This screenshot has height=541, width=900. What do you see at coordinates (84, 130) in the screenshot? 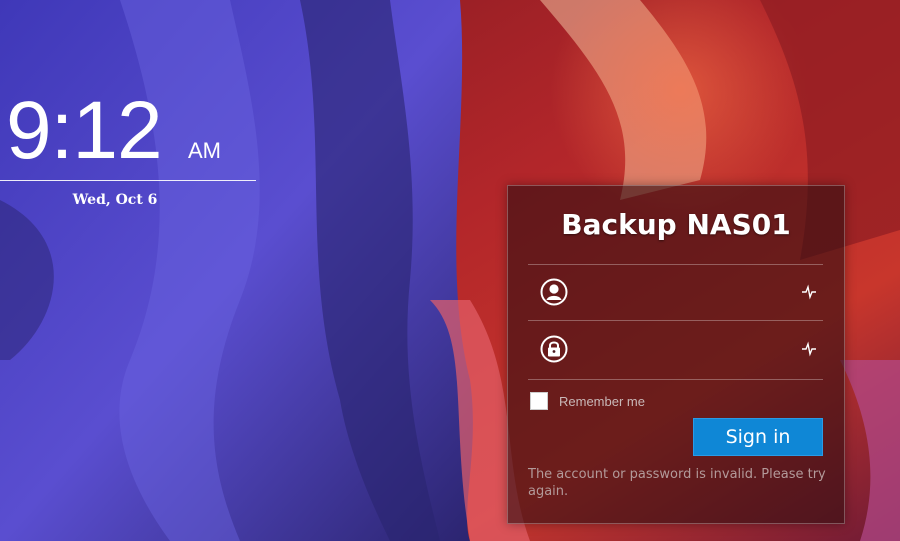
I see `clock-time: 9:12` at bounding box center [84, 130].